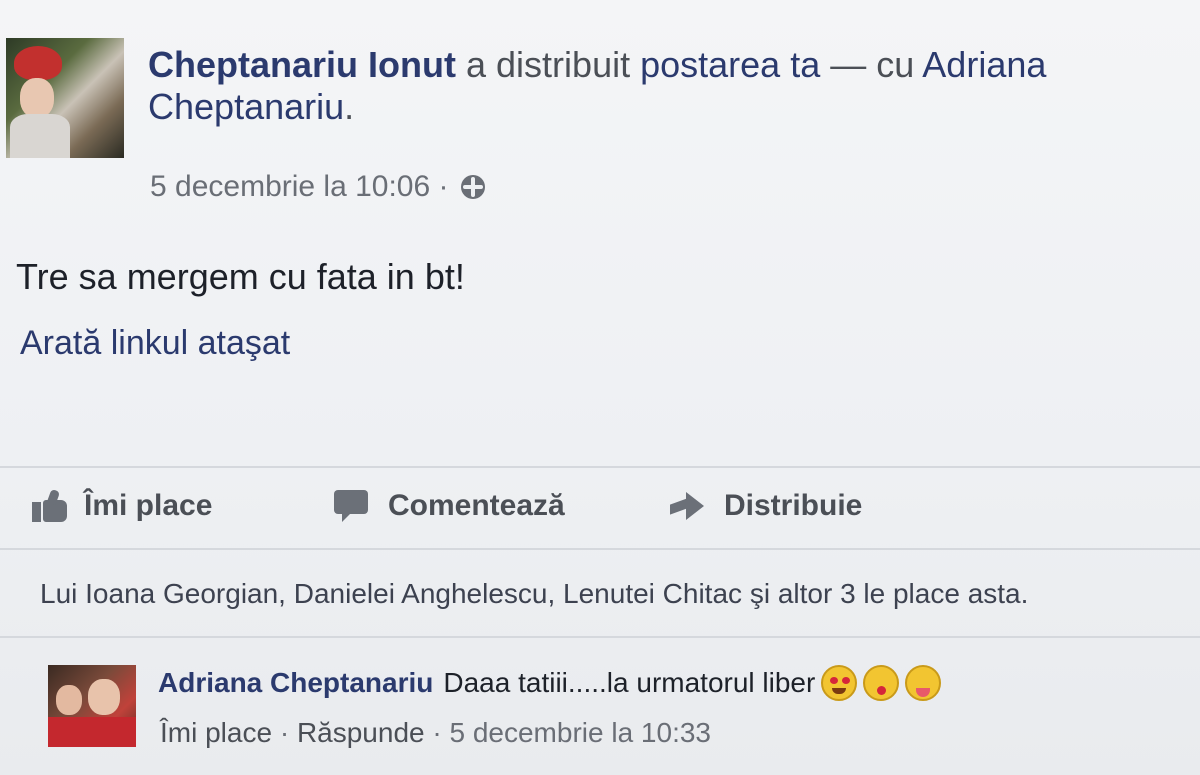 The height and width of the screenshot is (775, 1200). What do you see at coordinates (349, 106) in the screenshot?
I see `period: .` at bounding box center [349, 106].